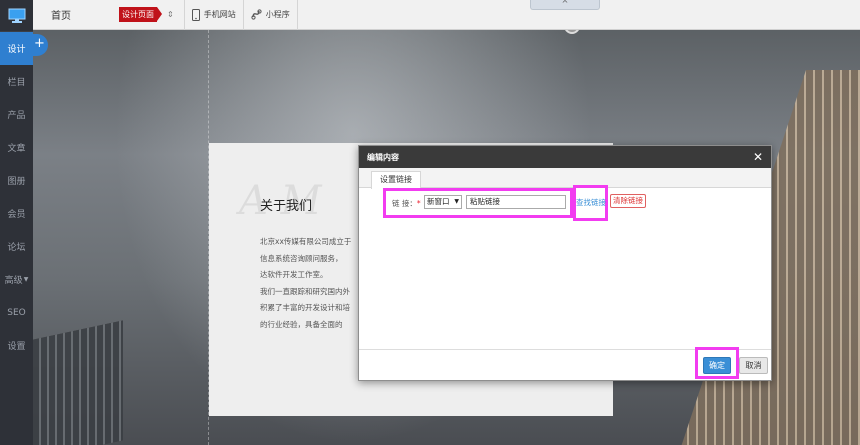 The image size is (860, 445). What do you see at coordinates (26, 279) in the screenshot?
I see `caret-down-icon: ▼` at bounding box center [26, 279].